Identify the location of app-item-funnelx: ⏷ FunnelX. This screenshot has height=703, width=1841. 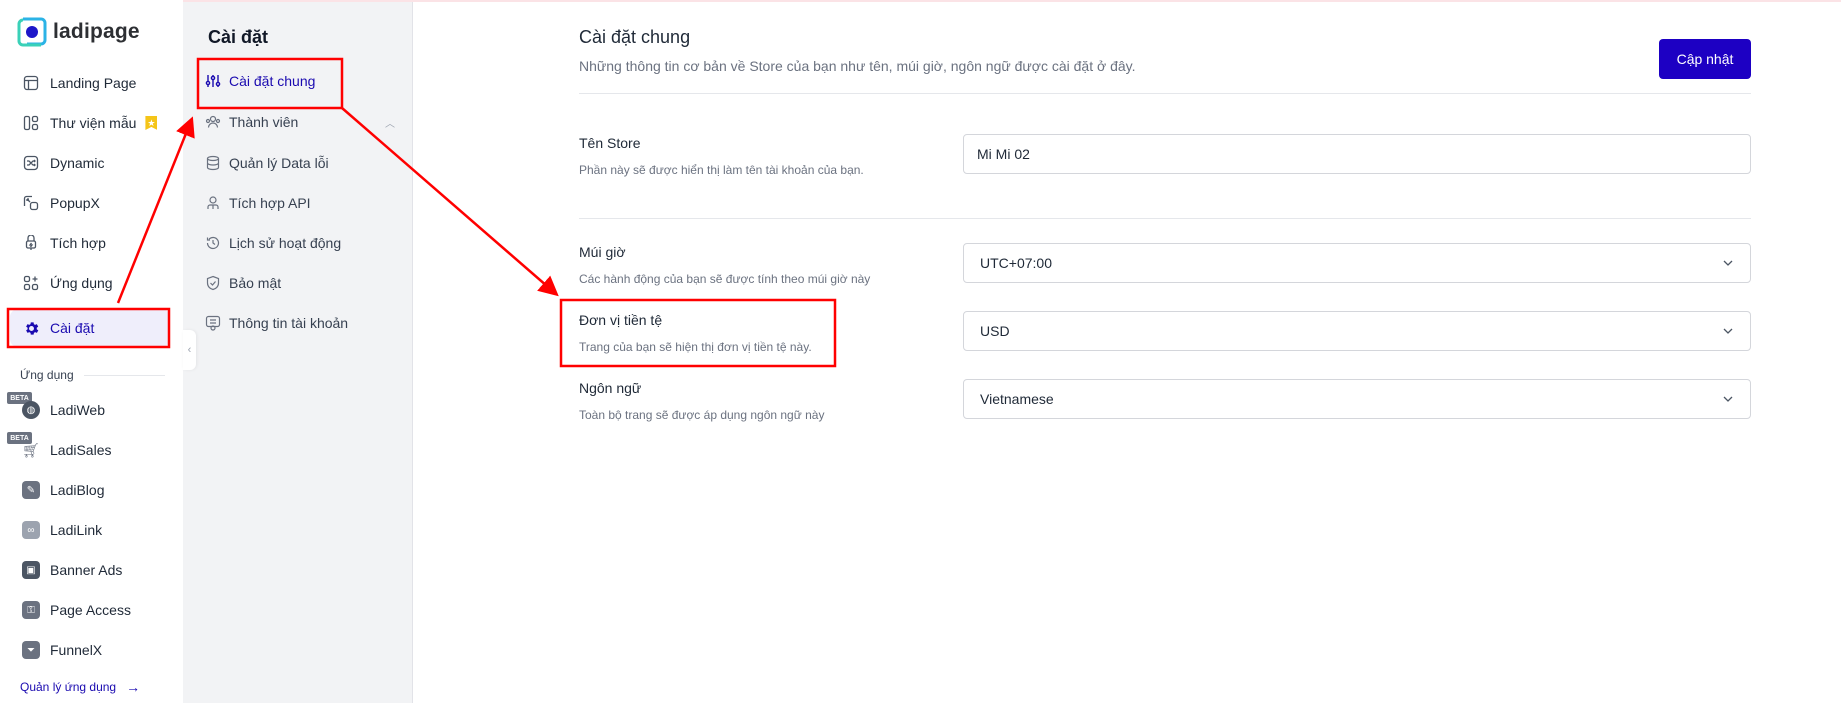
(90, 650).